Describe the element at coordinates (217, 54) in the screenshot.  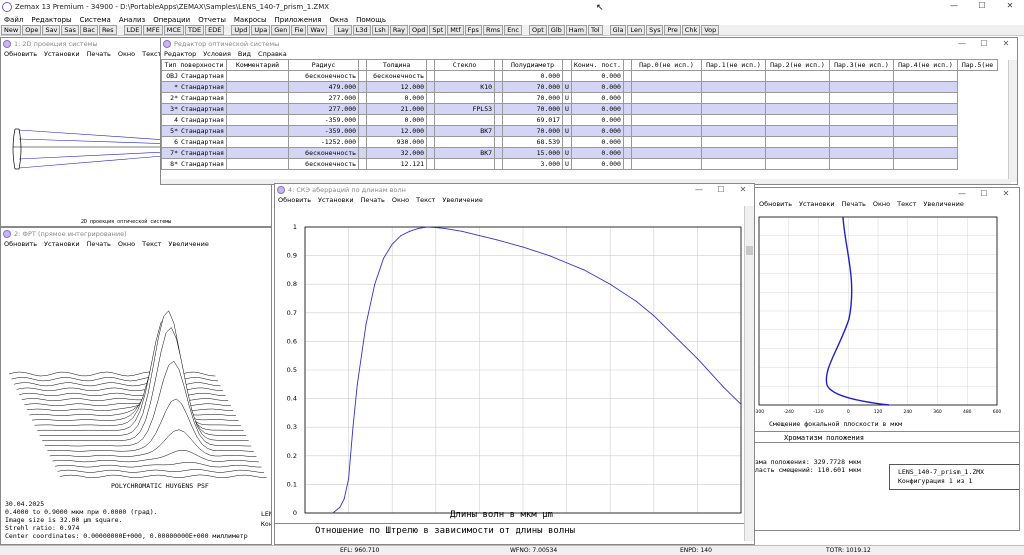
I see `lde-menu-item: Условия` at that location.